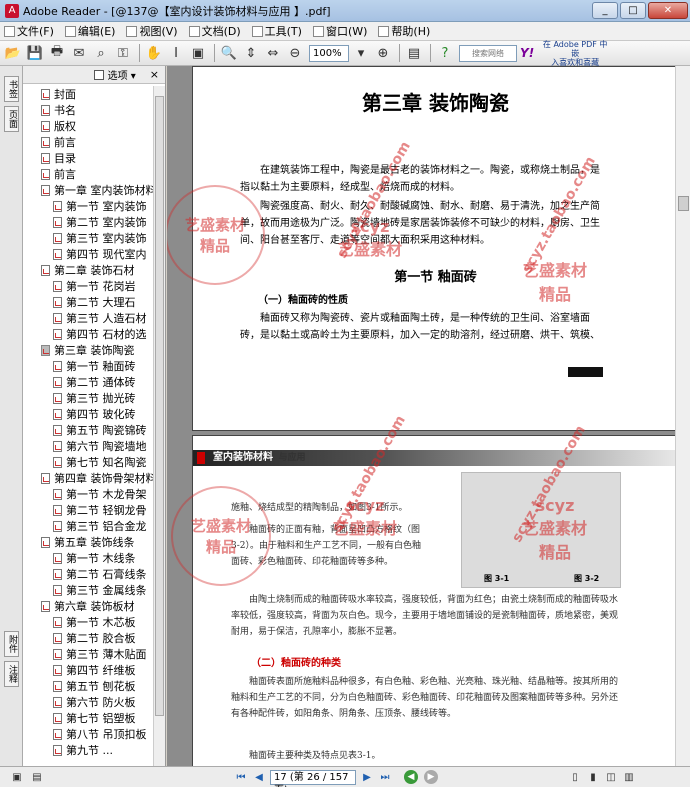  Describe the element at coordinates (251, 53) in the screenshot. I see `fit-page-icon: ⇕` at that location.